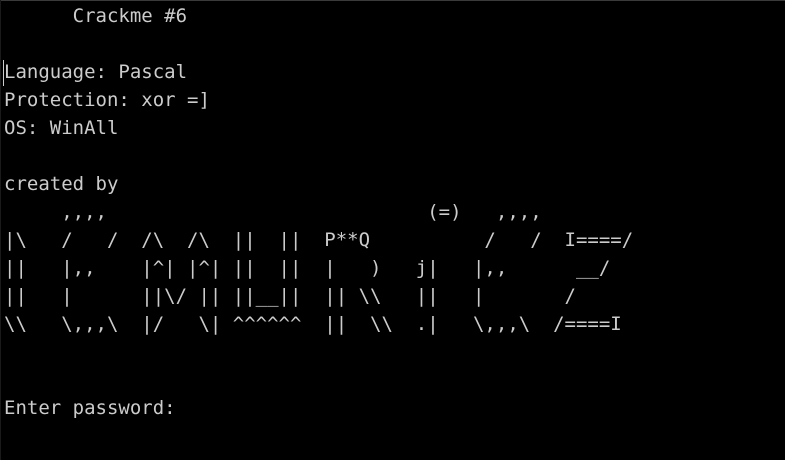  I want to click on ascii-art-line: || |,, |^| |^| || || | ) j| |,, __/, so click(307, 268).